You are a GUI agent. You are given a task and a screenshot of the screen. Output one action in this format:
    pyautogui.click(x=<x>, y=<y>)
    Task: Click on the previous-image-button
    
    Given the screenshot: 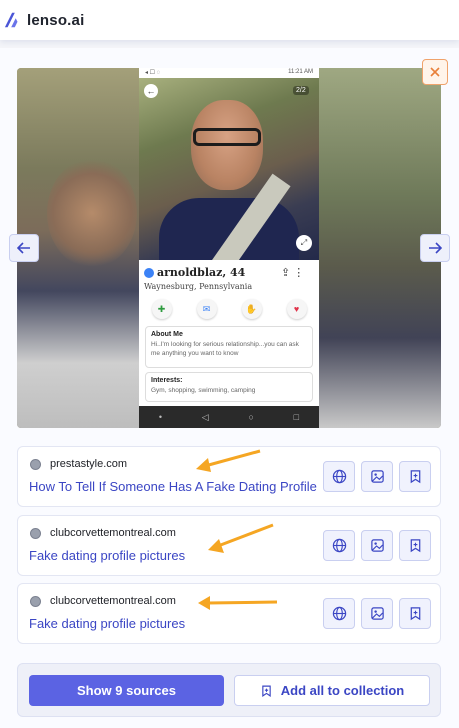 What is the action you would take?
    pyautogui.click(x=24, y=248)
    